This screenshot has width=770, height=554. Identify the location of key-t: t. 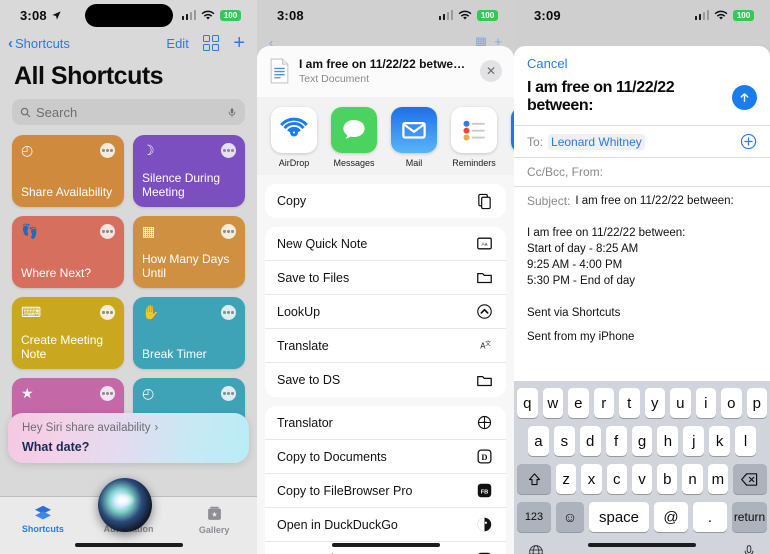
(629, 403).